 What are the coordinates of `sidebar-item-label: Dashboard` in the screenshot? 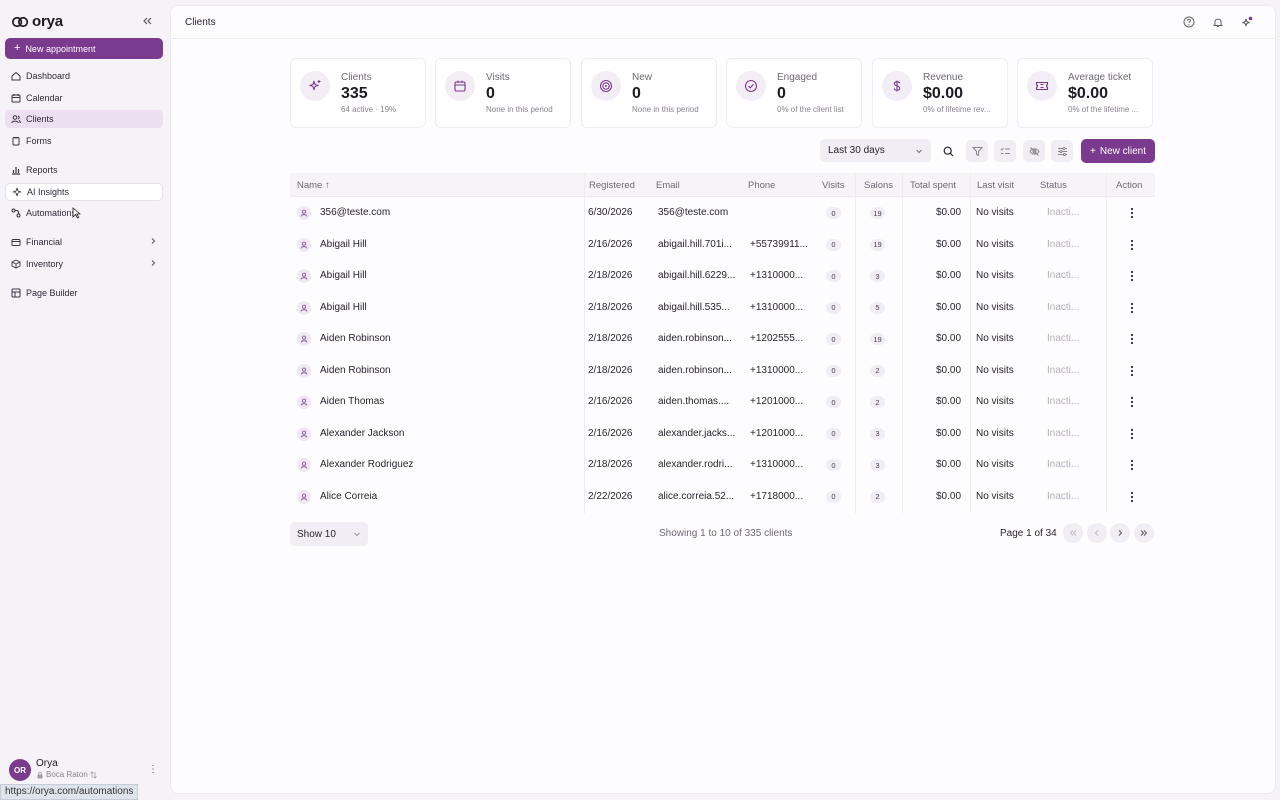 It's located at (48, 76).